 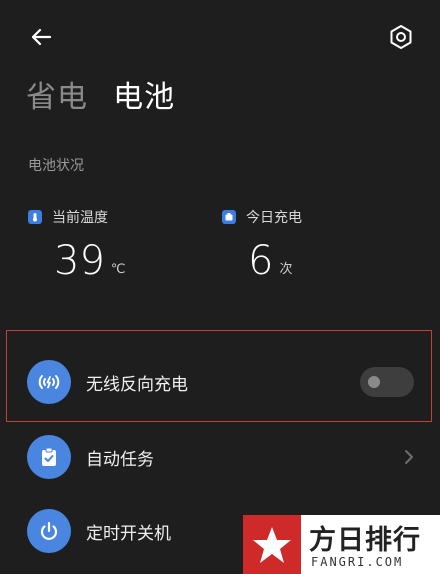 What do you see at coordinates (374, 382) in the screenshot?
I see `toggle-knob` at bounding box center [374, 382].